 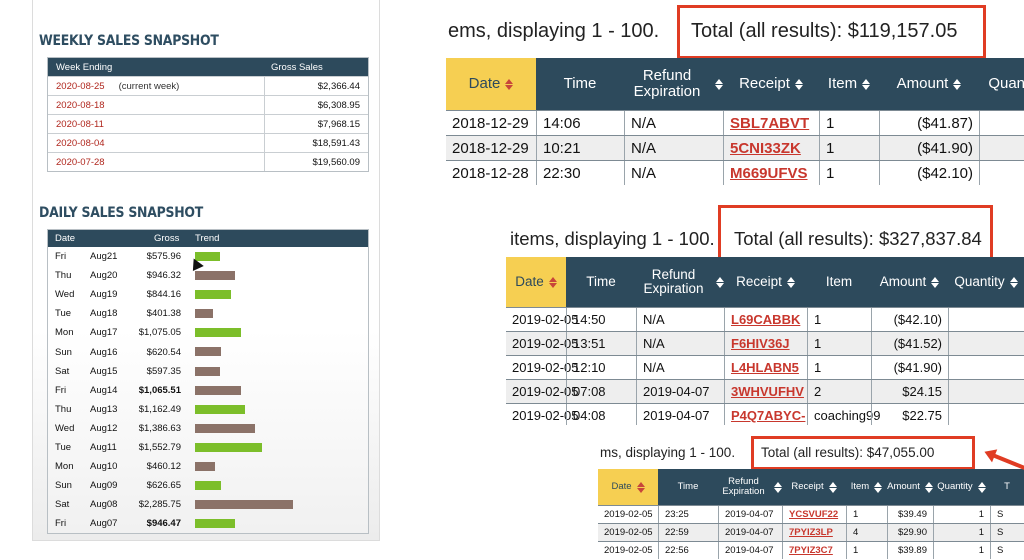 I want to click on receipt-cell: F6HIV36J, so click(x=765, y=343).